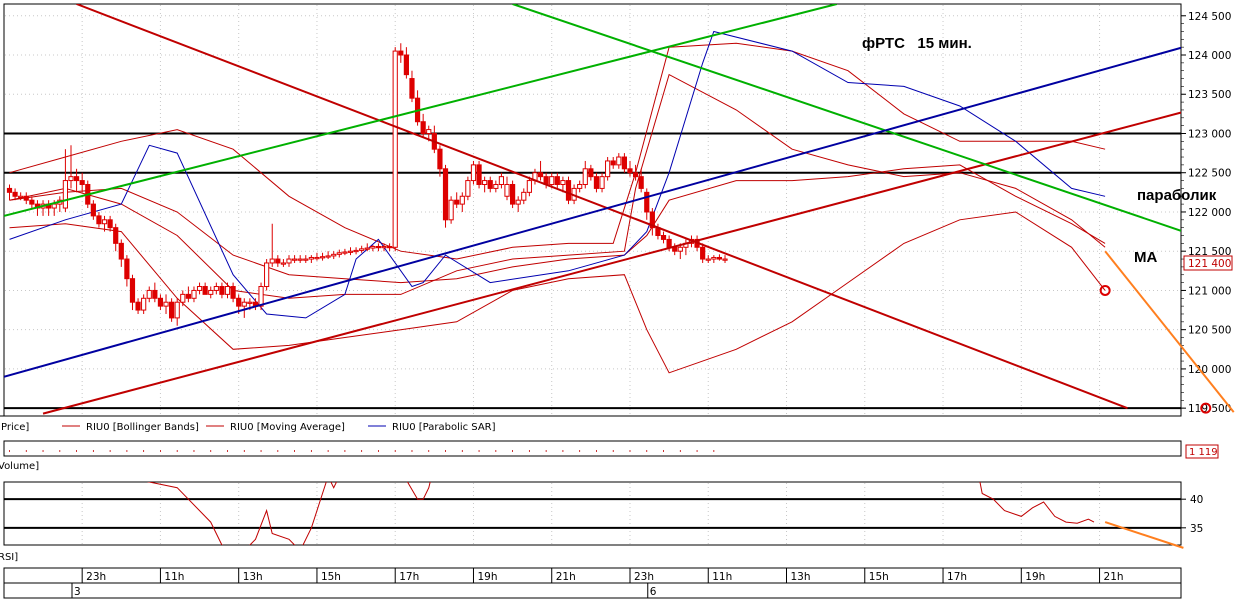  Describe the element at coordinates (1192, 514) in the screenshot. I see `rsi-axis: 40 35` at that location.